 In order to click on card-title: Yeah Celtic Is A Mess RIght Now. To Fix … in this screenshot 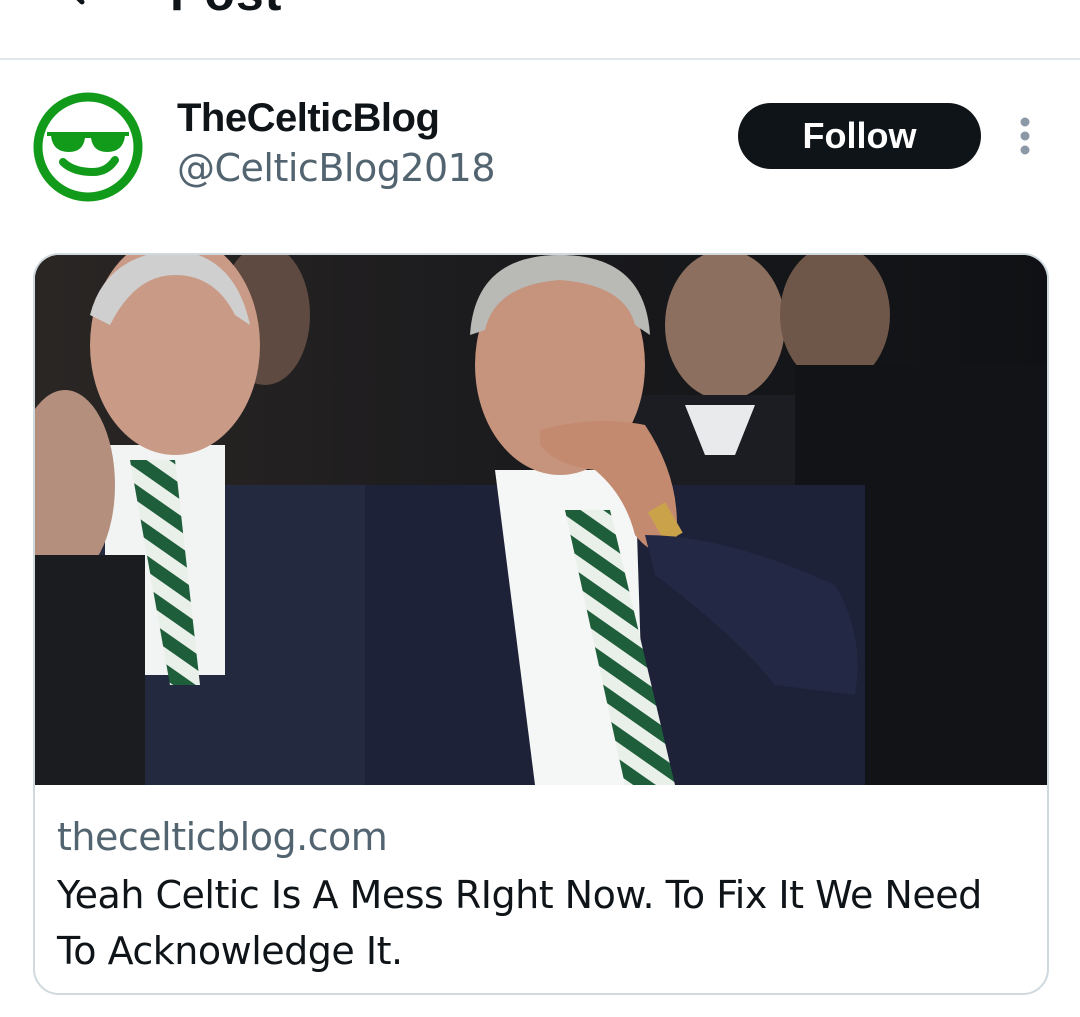, I will do `click(519, 923)`.